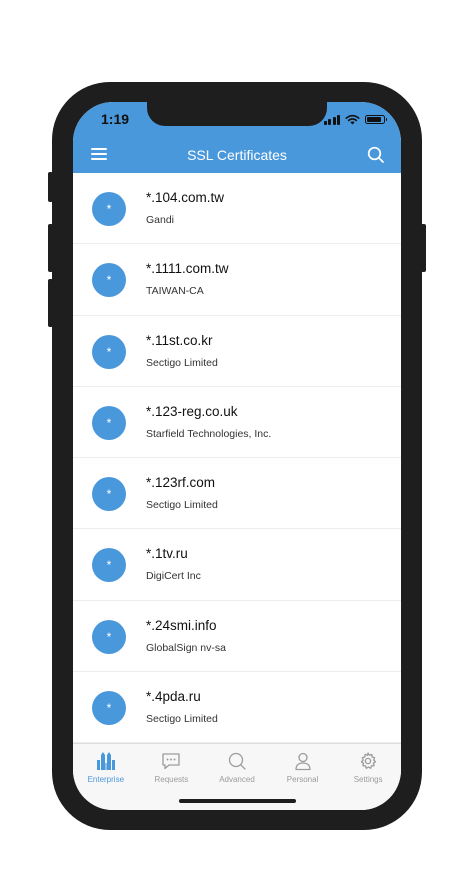  I want to click on certificate-row: * *.1tv.ru DigiCert Inc, so click(237, 565).